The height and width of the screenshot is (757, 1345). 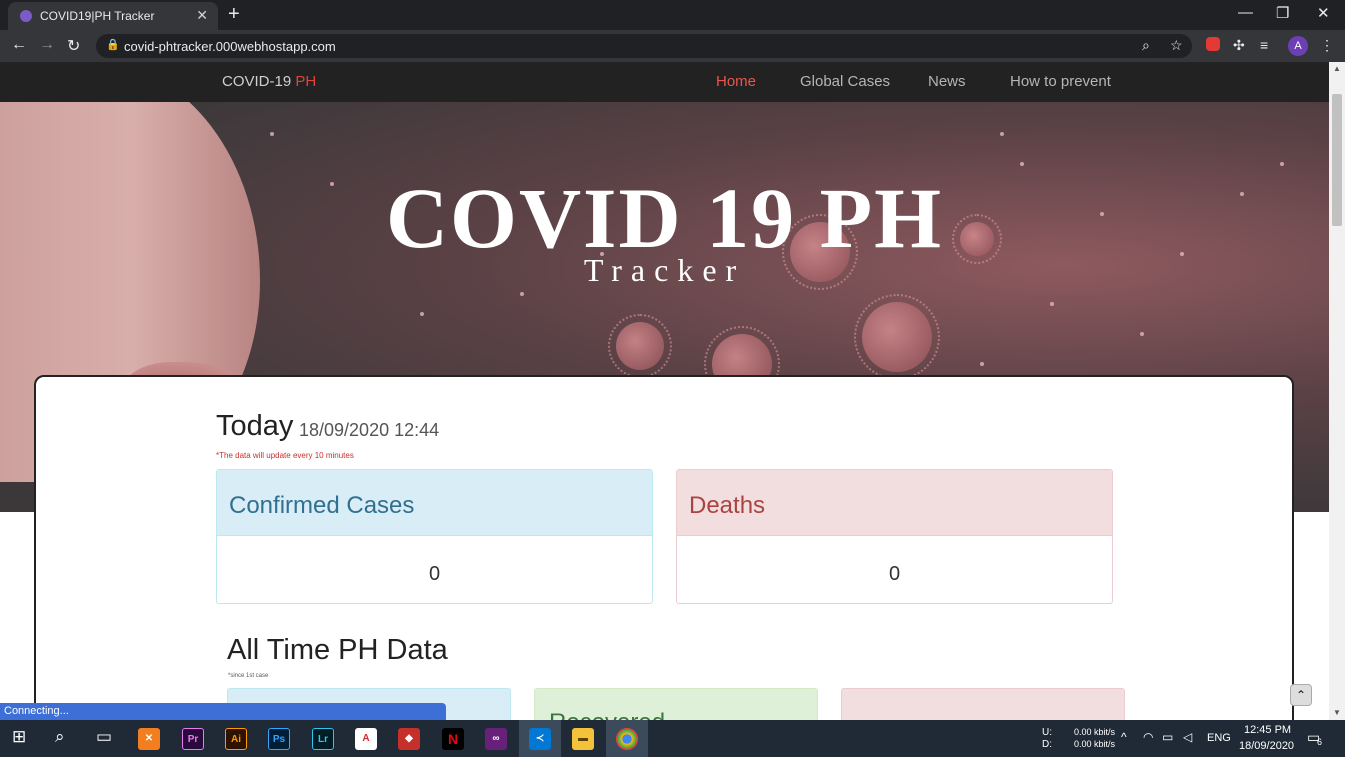 I want to click on xampp-icon: ✕, so click(x=149, y=739).